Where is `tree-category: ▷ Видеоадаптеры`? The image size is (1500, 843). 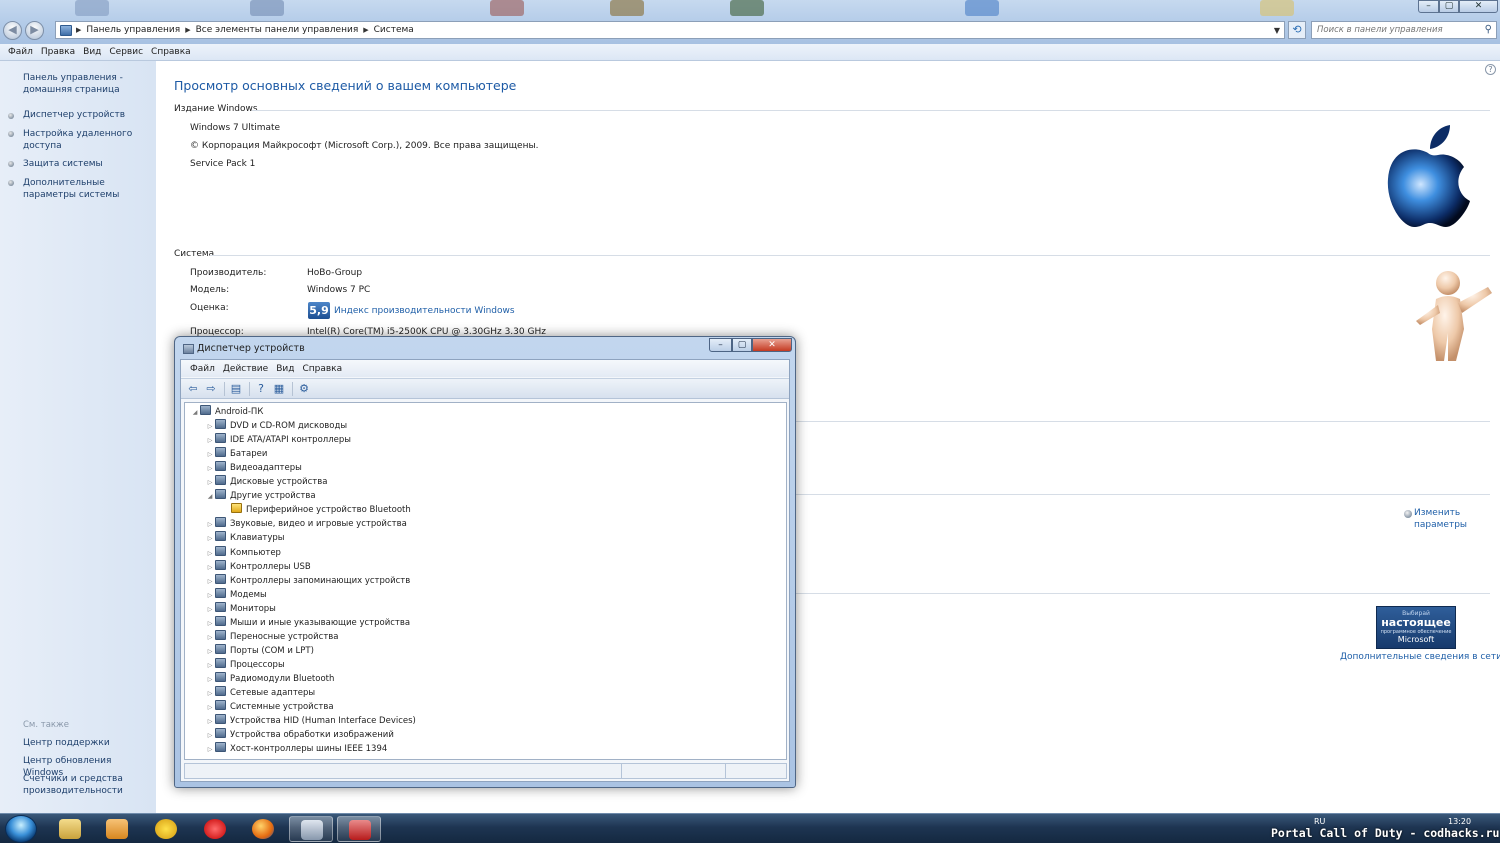 tree-category: ▷ Видеоадаптеры is located at coordinates (253, 468).